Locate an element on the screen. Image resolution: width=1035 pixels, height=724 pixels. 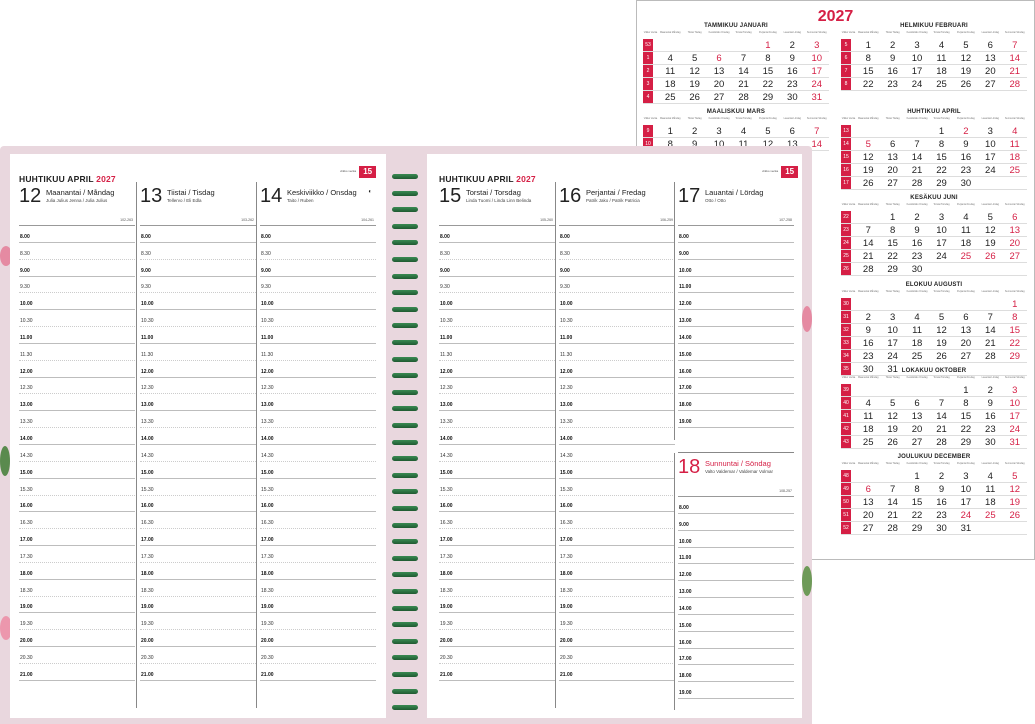
time-slot: 17.00 is located at coordinates (77, 538).